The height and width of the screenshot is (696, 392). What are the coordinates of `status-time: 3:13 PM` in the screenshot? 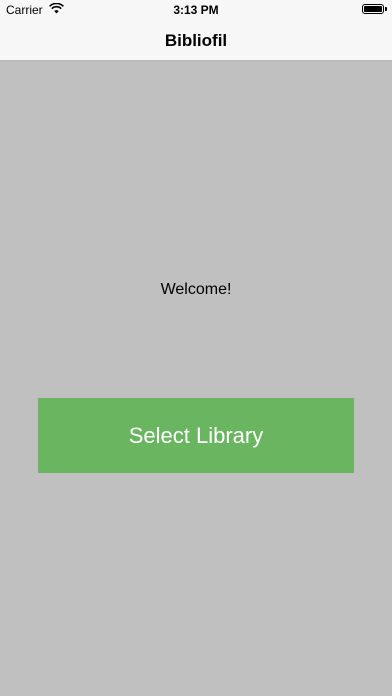 It's located at (196, 10).